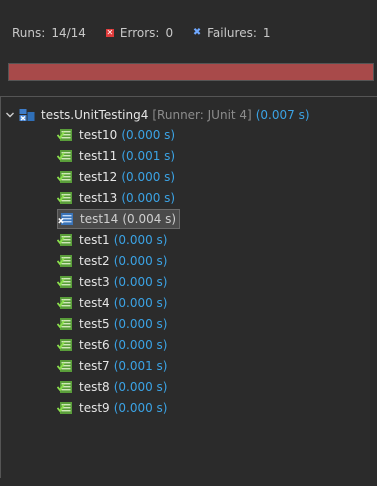  Describe the element at coordinates (65, 219) in the screenshot. I see `test-fail-icon` at that location.